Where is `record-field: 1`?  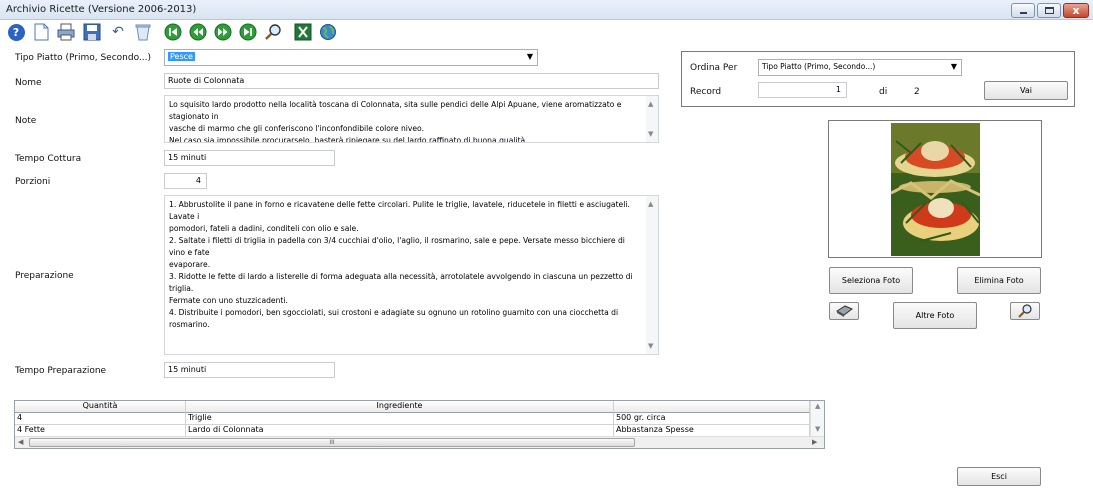
record-field: 1 is located at coordinates (802, 90).